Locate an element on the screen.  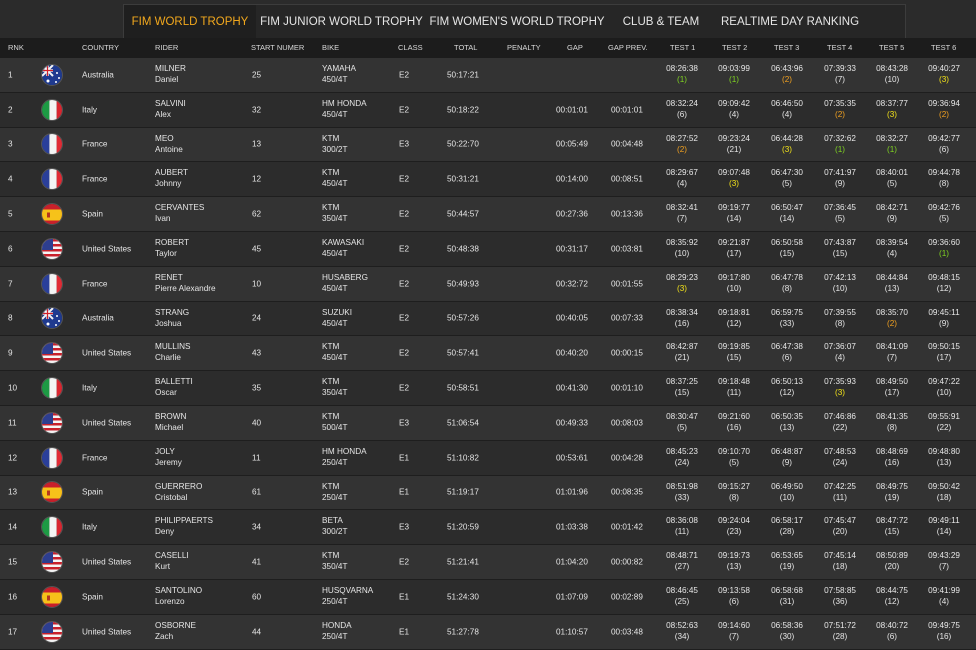
bike-make: YAMAHA is located at coordinates (339, 68).